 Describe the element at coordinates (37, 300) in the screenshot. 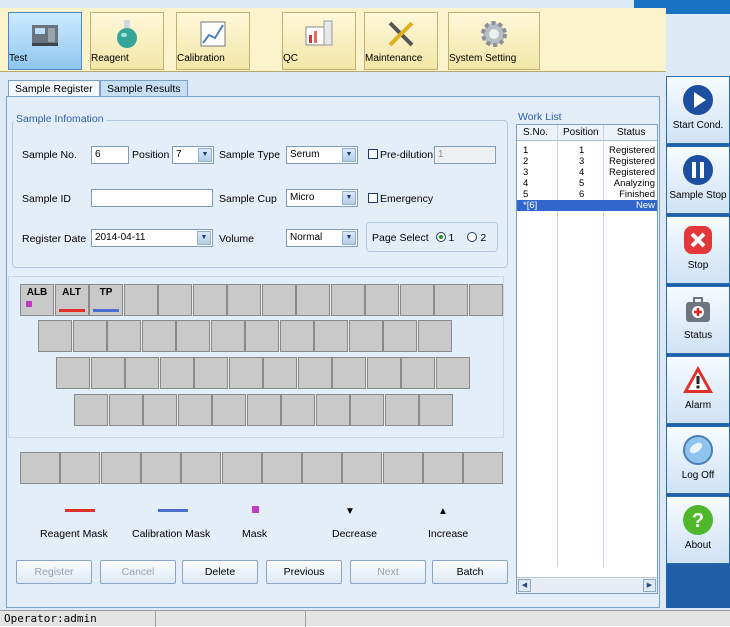

I see `test-key: ALB` at that location.